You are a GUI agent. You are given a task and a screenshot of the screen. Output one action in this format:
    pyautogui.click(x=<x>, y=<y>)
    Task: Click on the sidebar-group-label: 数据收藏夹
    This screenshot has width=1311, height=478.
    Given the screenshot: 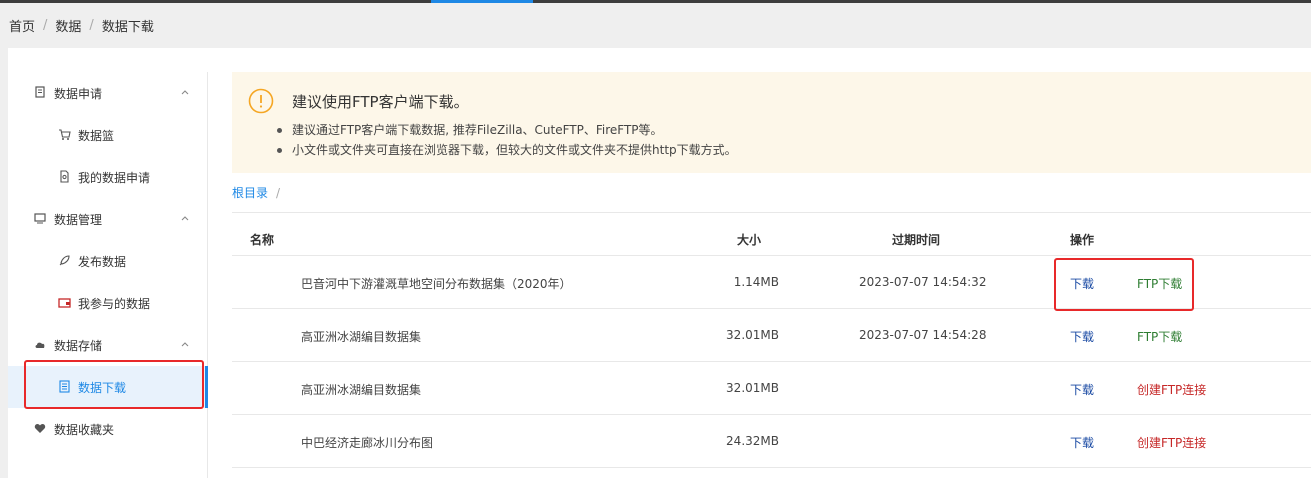 What is the action you would take?
    pyautogui.click(x=84, y=430)
    